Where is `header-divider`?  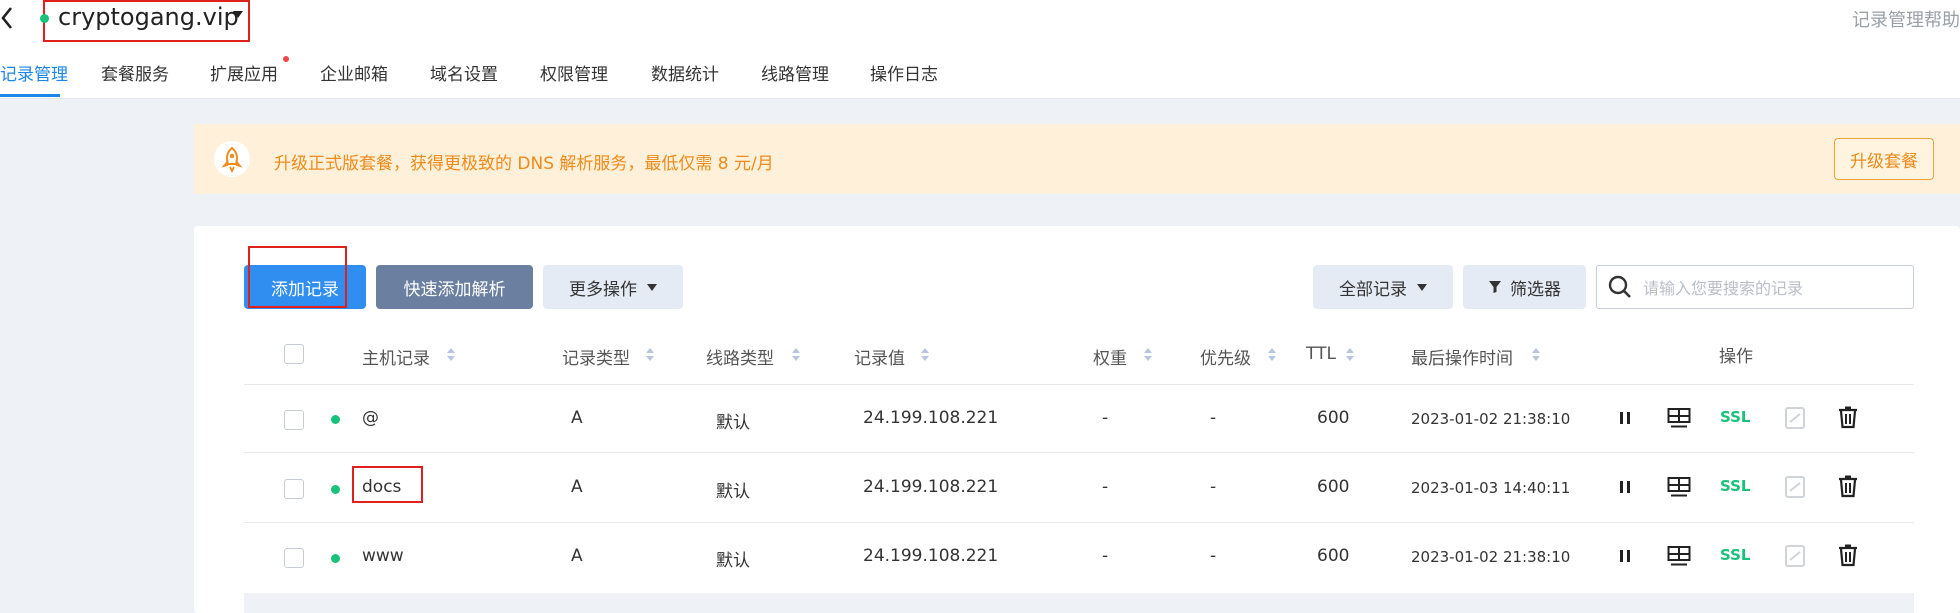
header-divider is located at coordinates (1079, 384).